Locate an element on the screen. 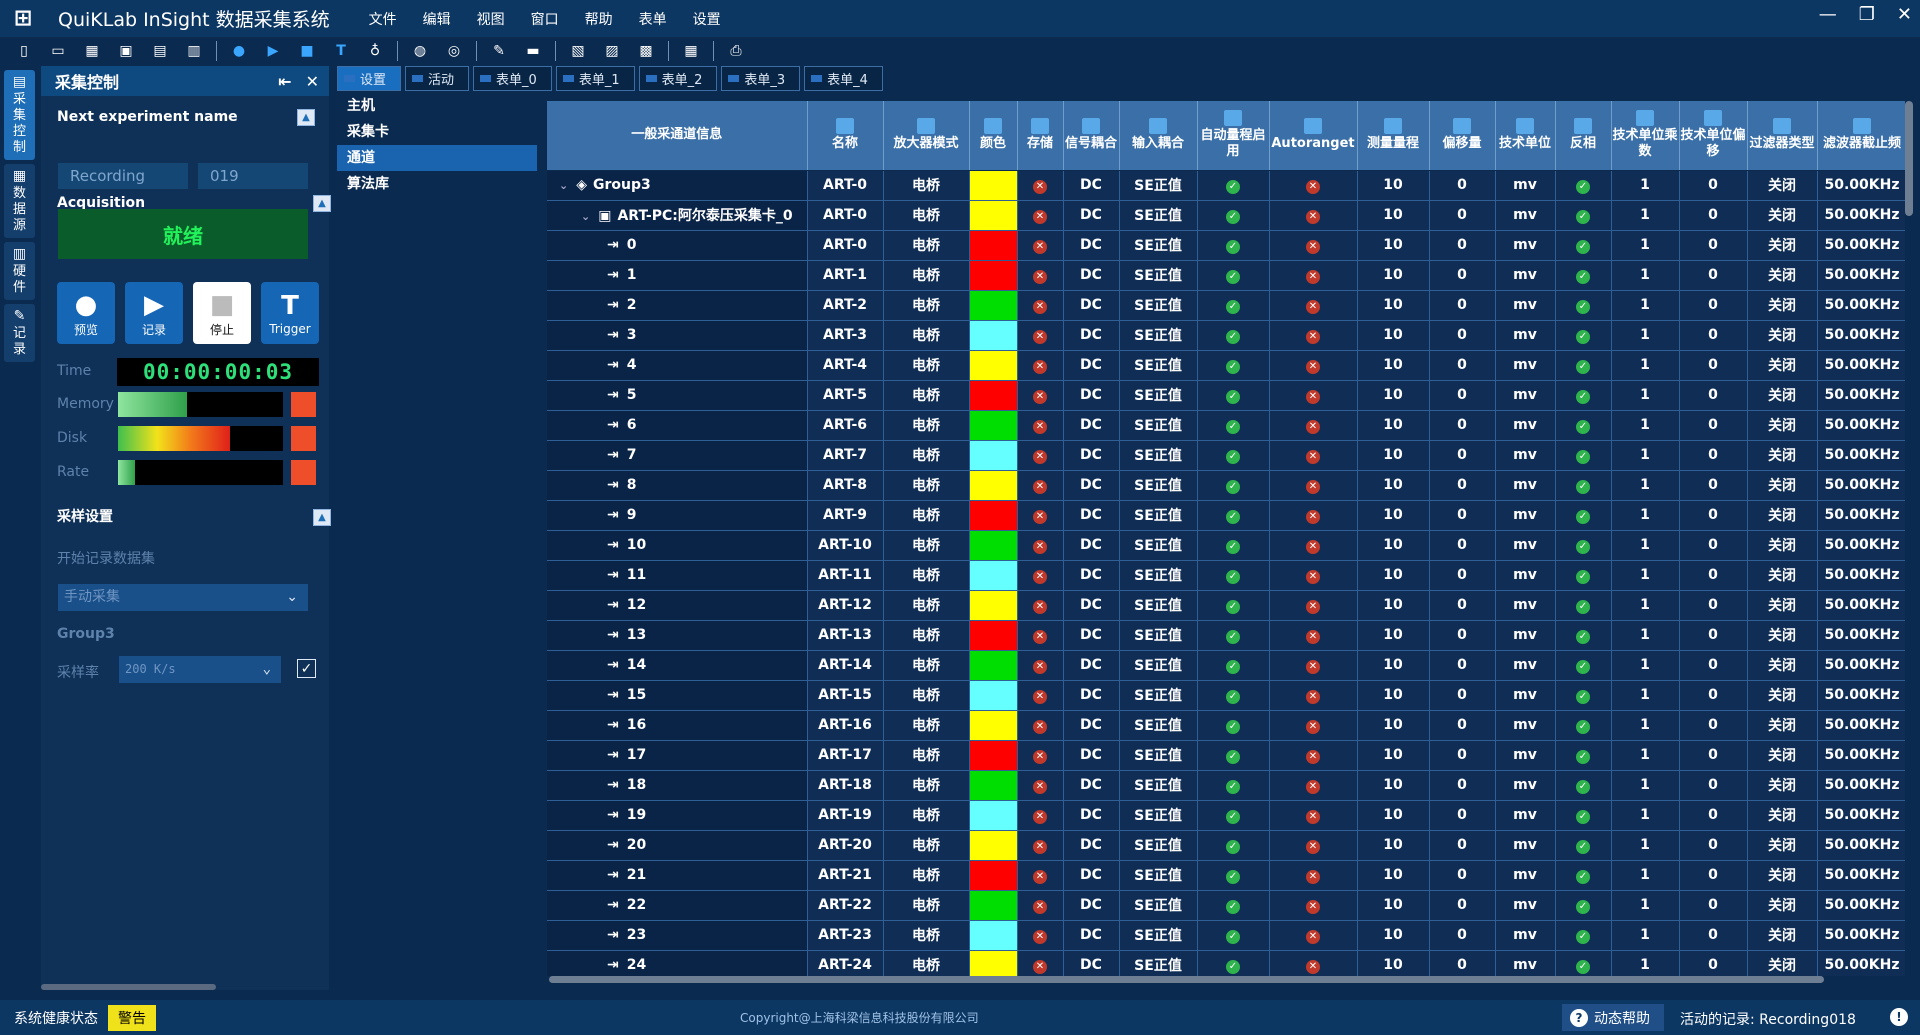  col-color: 颜色 is located at coordinates (993, 136).